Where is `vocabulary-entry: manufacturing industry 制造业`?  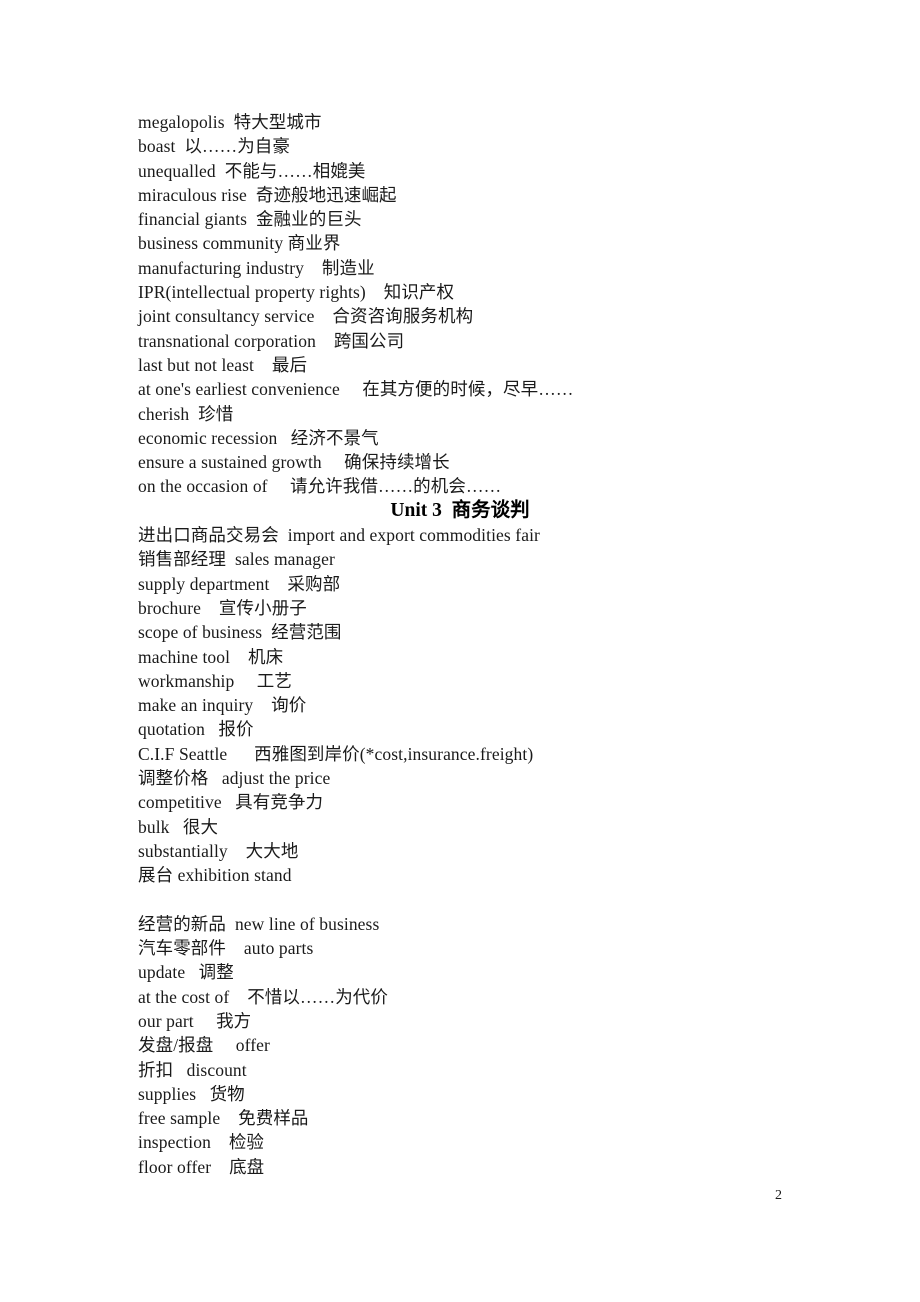 vocabulary-entry: manufacturing industry 制造业 is located at coordinates (256, 267).